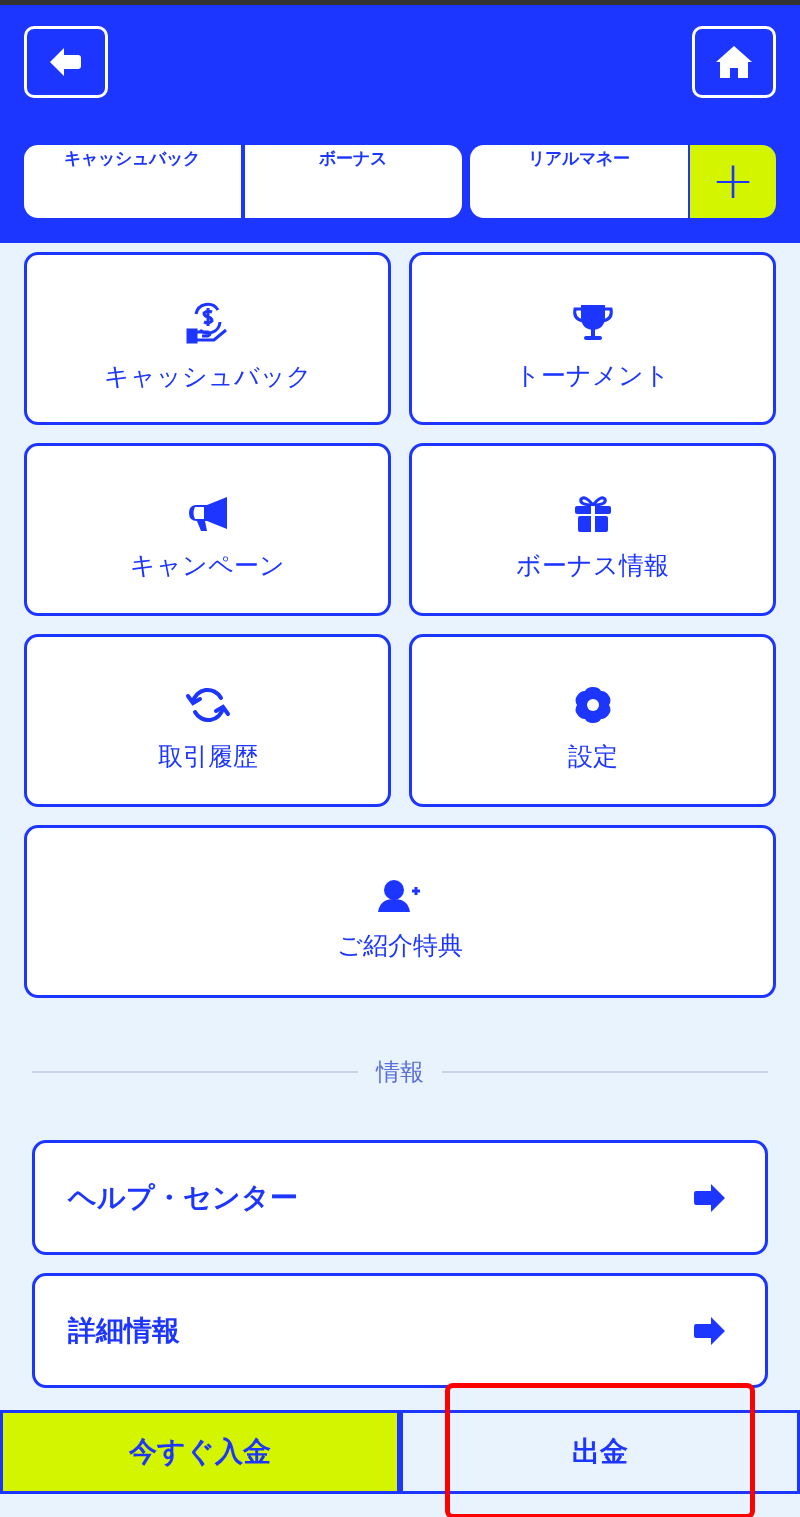 Image resolution: width=800 pixels, height=1517 pixels. I want to click on arrow-left-icon, so click(66, 62).